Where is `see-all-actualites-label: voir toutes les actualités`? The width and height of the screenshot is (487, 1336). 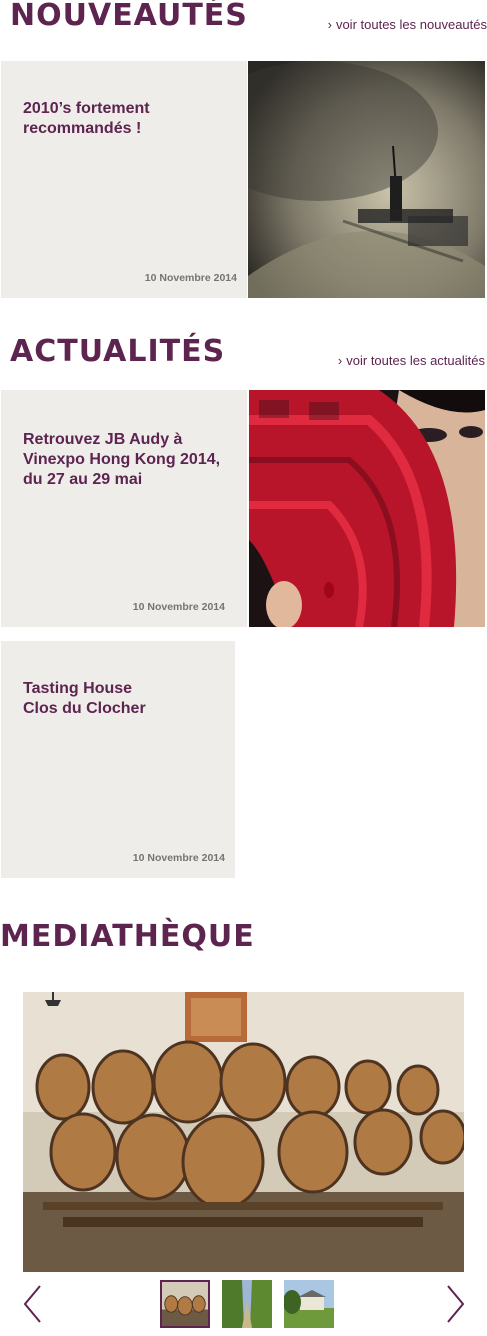
see-all-actualites-label: voir toutes les actualités is located at coordinates (415, 360).